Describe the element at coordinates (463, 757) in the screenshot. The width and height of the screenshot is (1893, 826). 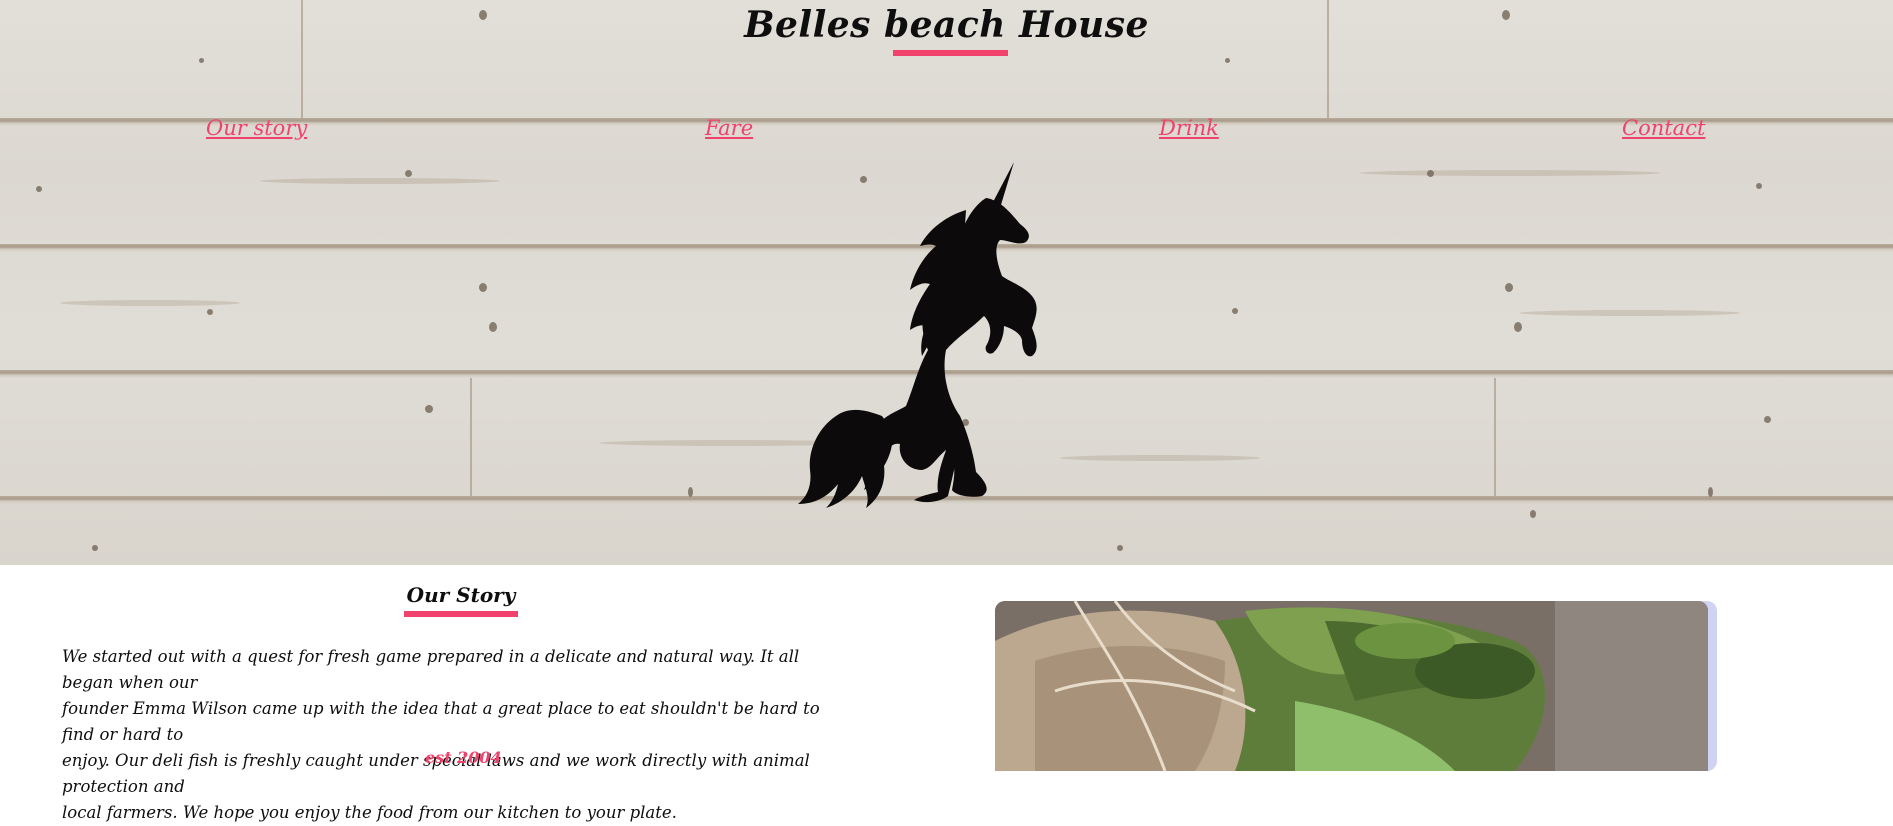
I see `established-year: est 2004` at that location.